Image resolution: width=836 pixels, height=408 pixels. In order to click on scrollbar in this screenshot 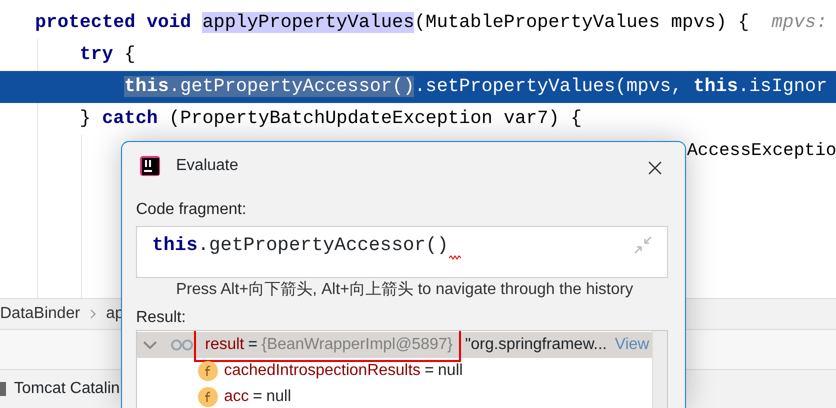, I will do `click(659, 369)`.